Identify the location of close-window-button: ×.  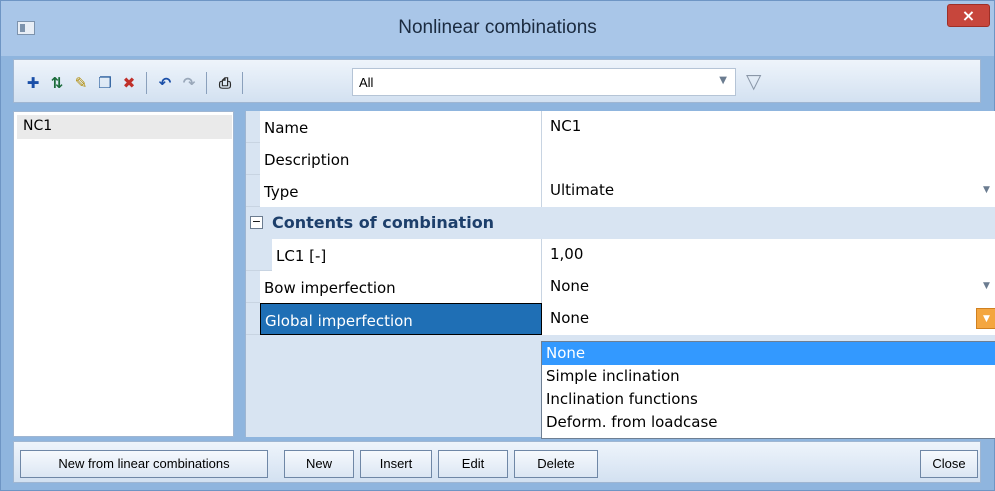
(968, 15).